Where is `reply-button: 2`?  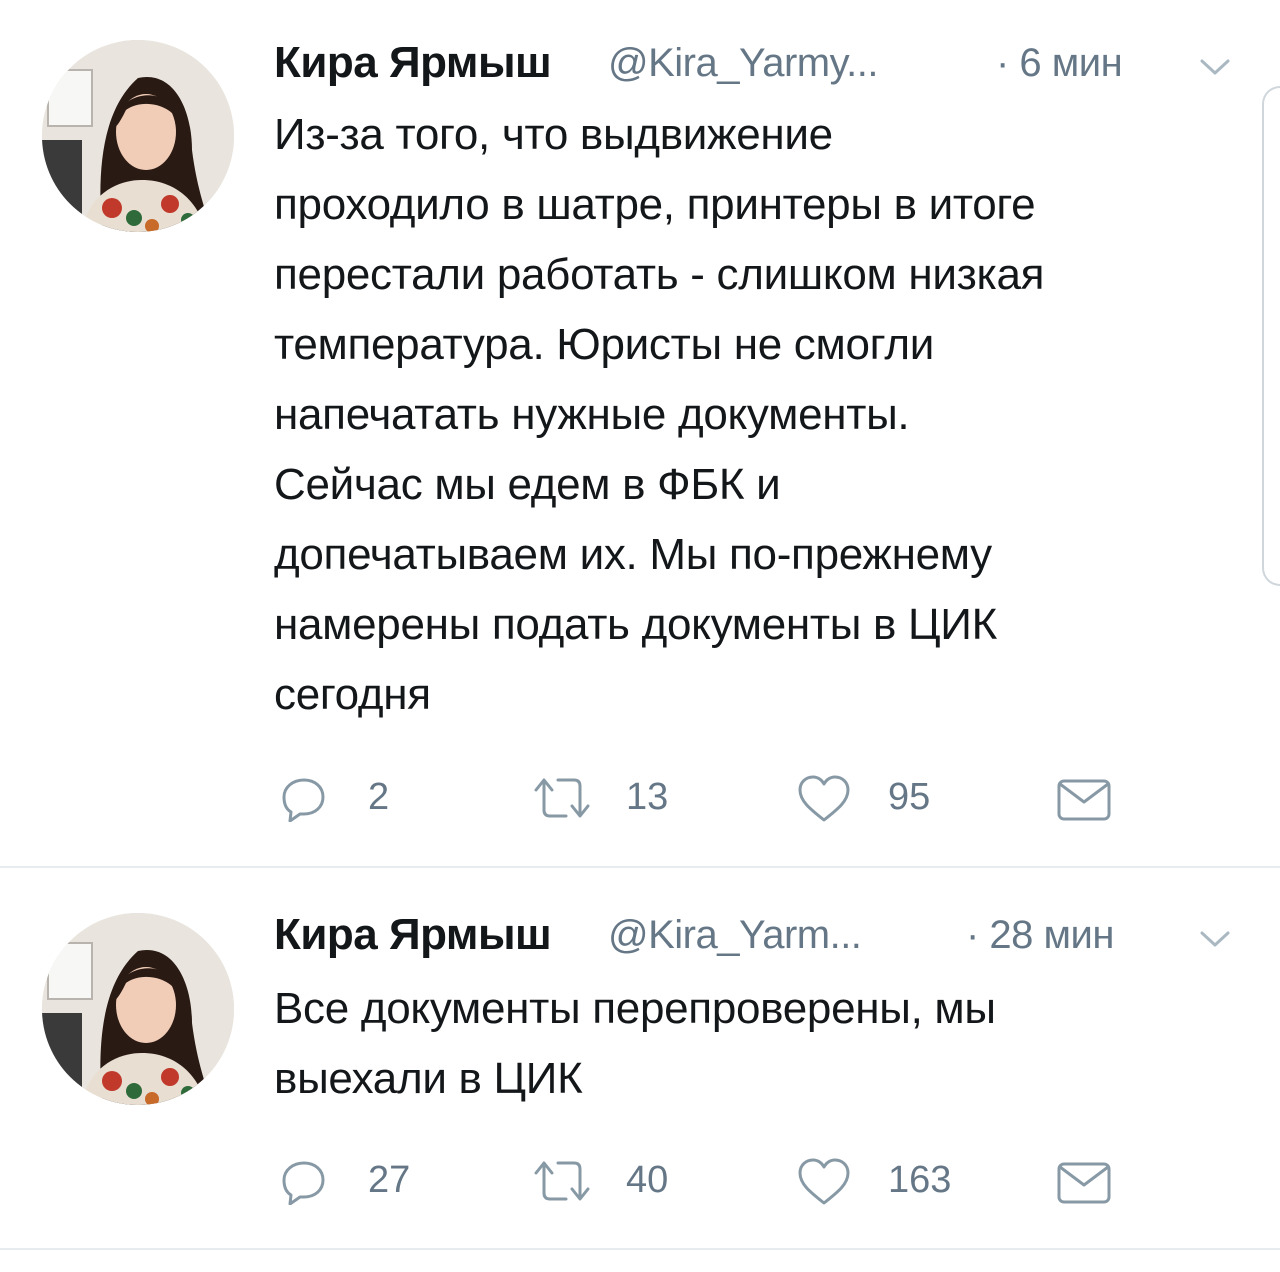
reply-button: 2 is located at coordinates (355, 798).